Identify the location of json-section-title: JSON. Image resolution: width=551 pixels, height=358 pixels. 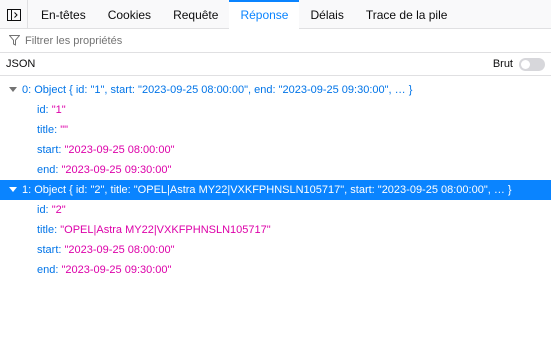
(21, 64).